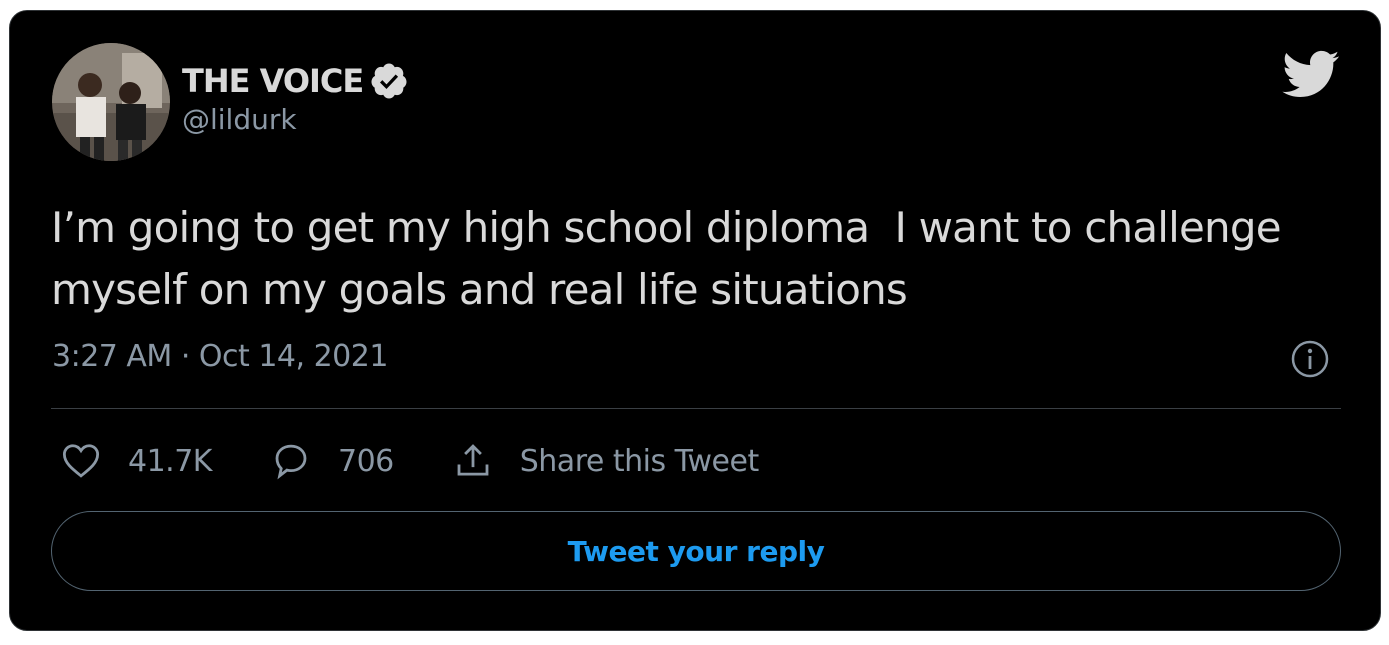 The width and height of the screenshot is (1389, 645). I want to click on author-block: THE VOICE @lildurk, so click(295, 98).